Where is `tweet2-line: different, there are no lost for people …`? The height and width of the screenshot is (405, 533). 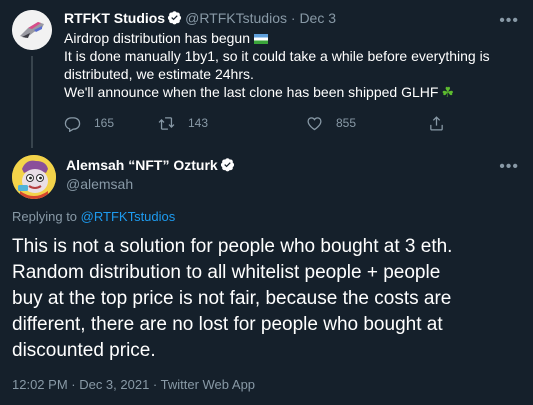 tweet2-line: different, there are no lost for people … is located at coordinates (227, 324).